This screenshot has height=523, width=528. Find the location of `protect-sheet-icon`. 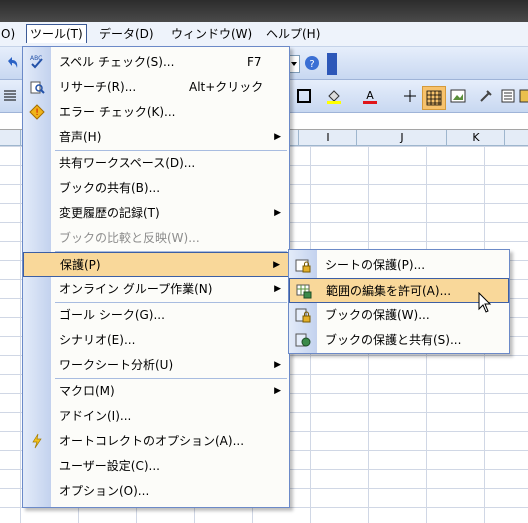

protect-sheet-icon is located at coordinates (303, 266).